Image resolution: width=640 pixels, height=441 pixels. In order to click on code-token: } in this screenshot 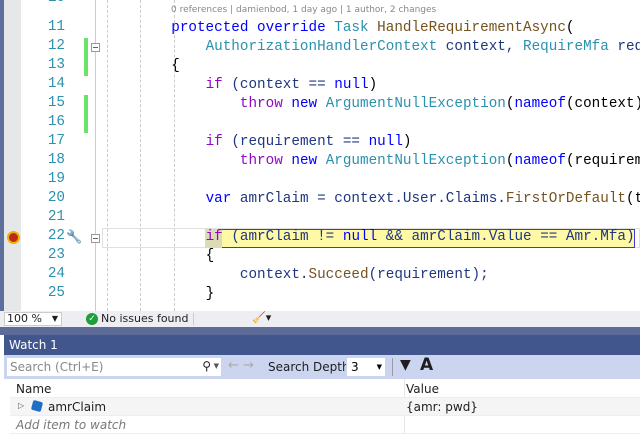, I will do `click(210, 294)`.